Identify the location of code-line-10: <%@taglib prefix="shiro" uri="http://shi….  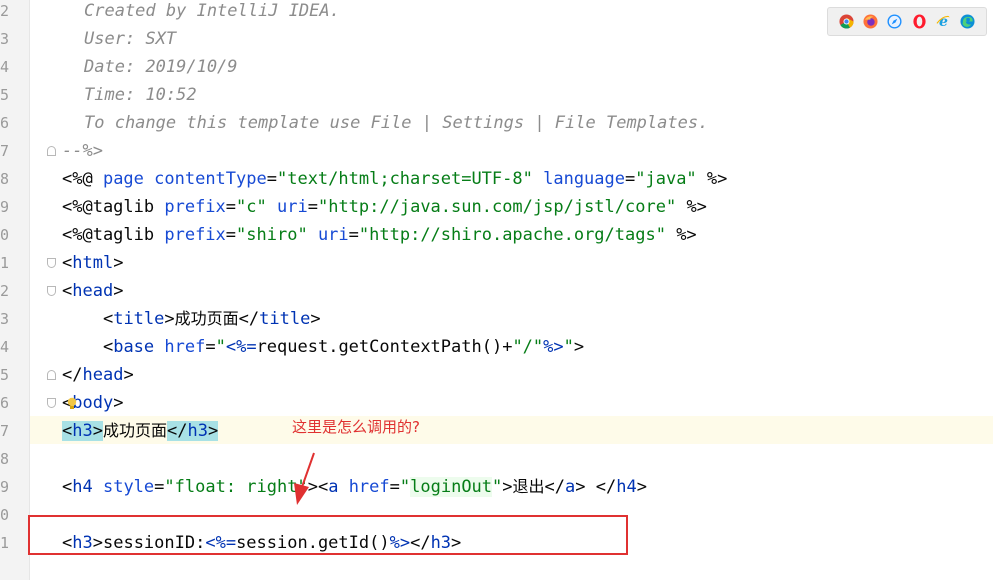
(379, 235).